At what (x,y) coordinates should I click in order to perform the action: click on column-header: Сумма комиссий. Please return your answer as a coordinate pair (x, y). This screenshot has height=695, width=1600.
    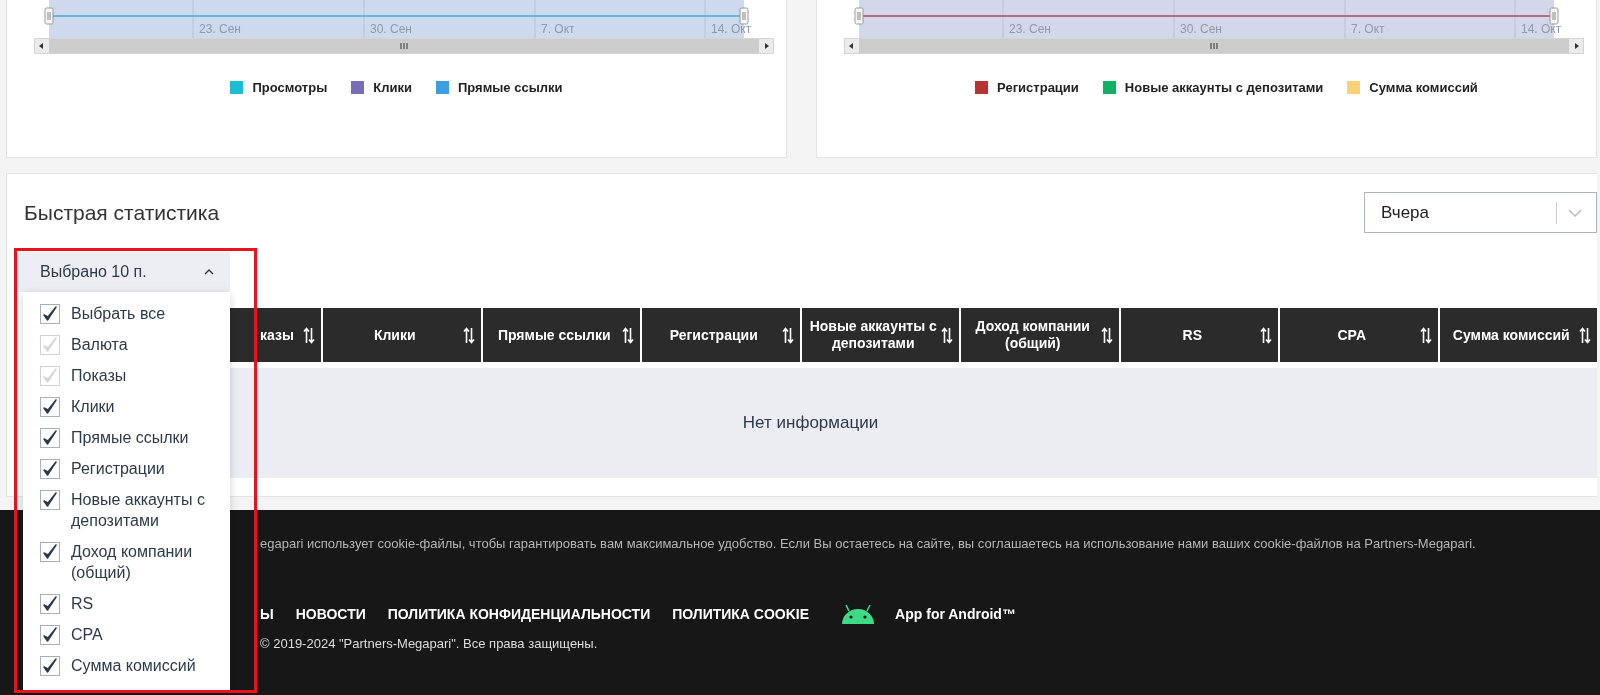
    Looking at the image, I should click on (1518, 335).